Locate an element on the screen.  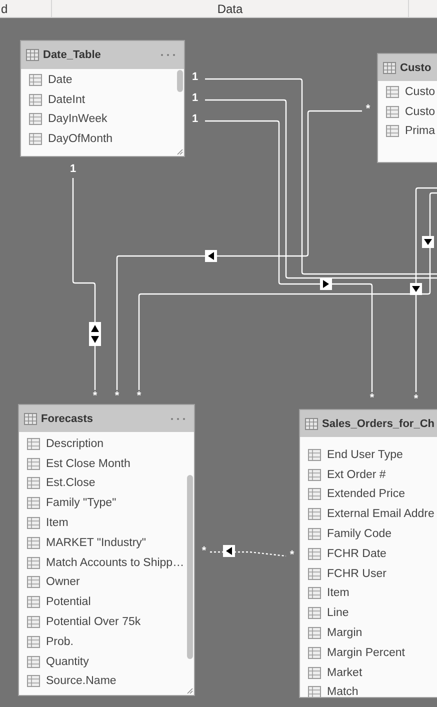
tab-label: d is located at coordinates (4, 9).